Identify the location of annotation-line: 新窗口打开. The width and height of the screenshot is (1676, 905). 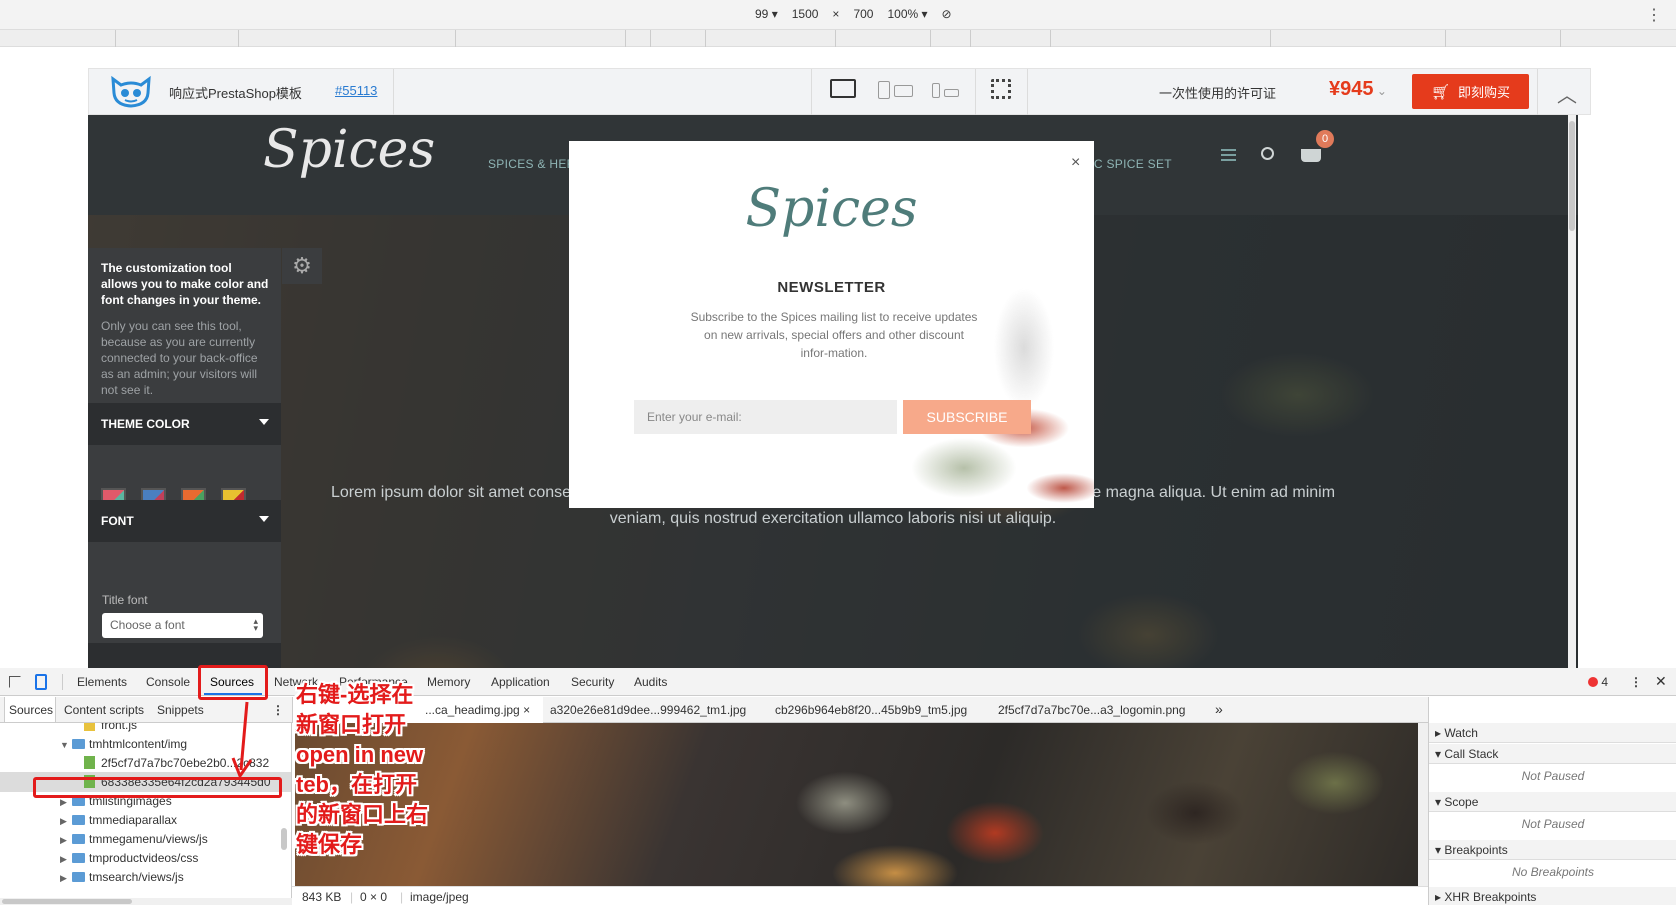
(351, 724).